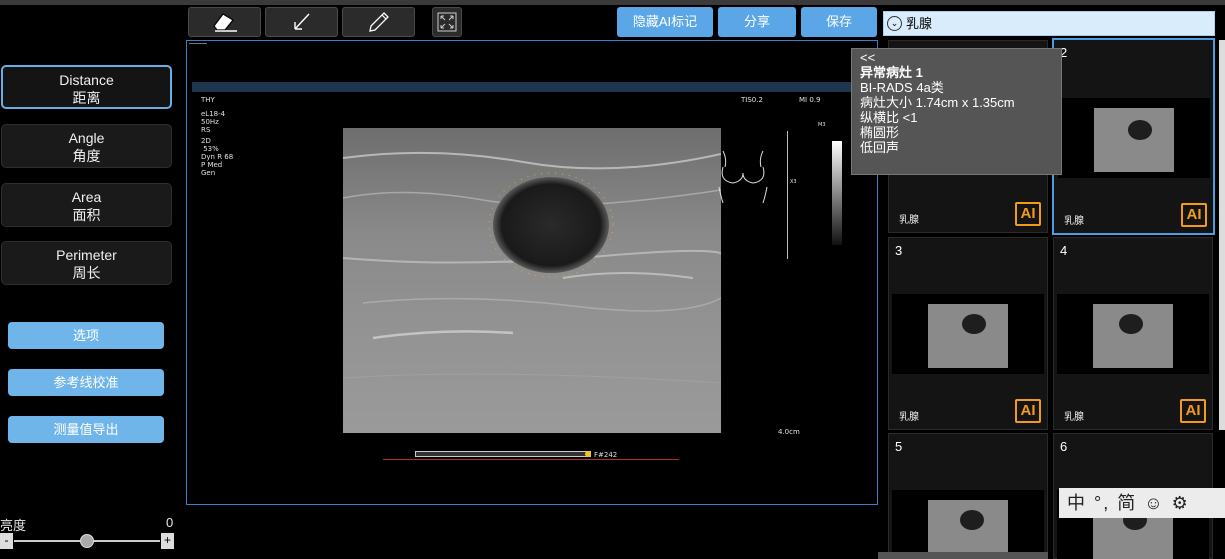 The image size is (1225, 559). What do you see at coordinates (6, 541) in the screenshot?
I see `brightness-decrease-button: -` at bounding box center [6, 541].